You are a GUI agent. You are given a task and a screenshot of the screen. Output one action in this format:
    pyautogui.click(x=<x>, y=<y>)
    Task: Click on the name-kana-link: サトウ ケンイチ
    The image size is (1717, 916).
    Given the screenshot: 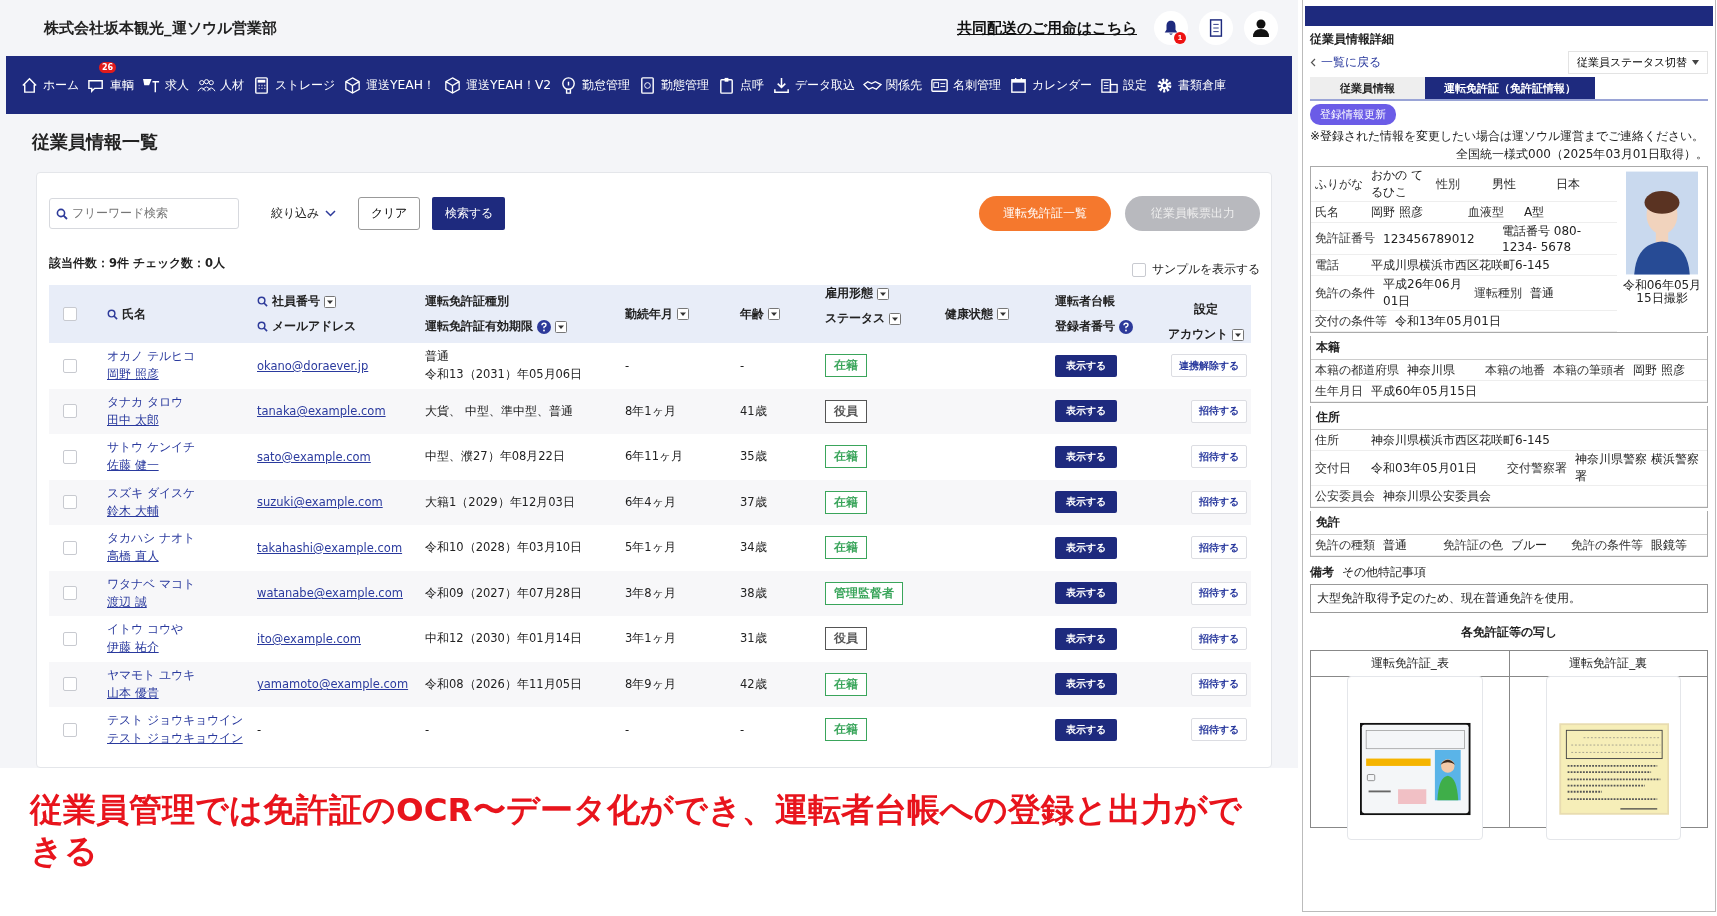 What is the action you would take?
    pyautogui.click(x=151, y=448)
    